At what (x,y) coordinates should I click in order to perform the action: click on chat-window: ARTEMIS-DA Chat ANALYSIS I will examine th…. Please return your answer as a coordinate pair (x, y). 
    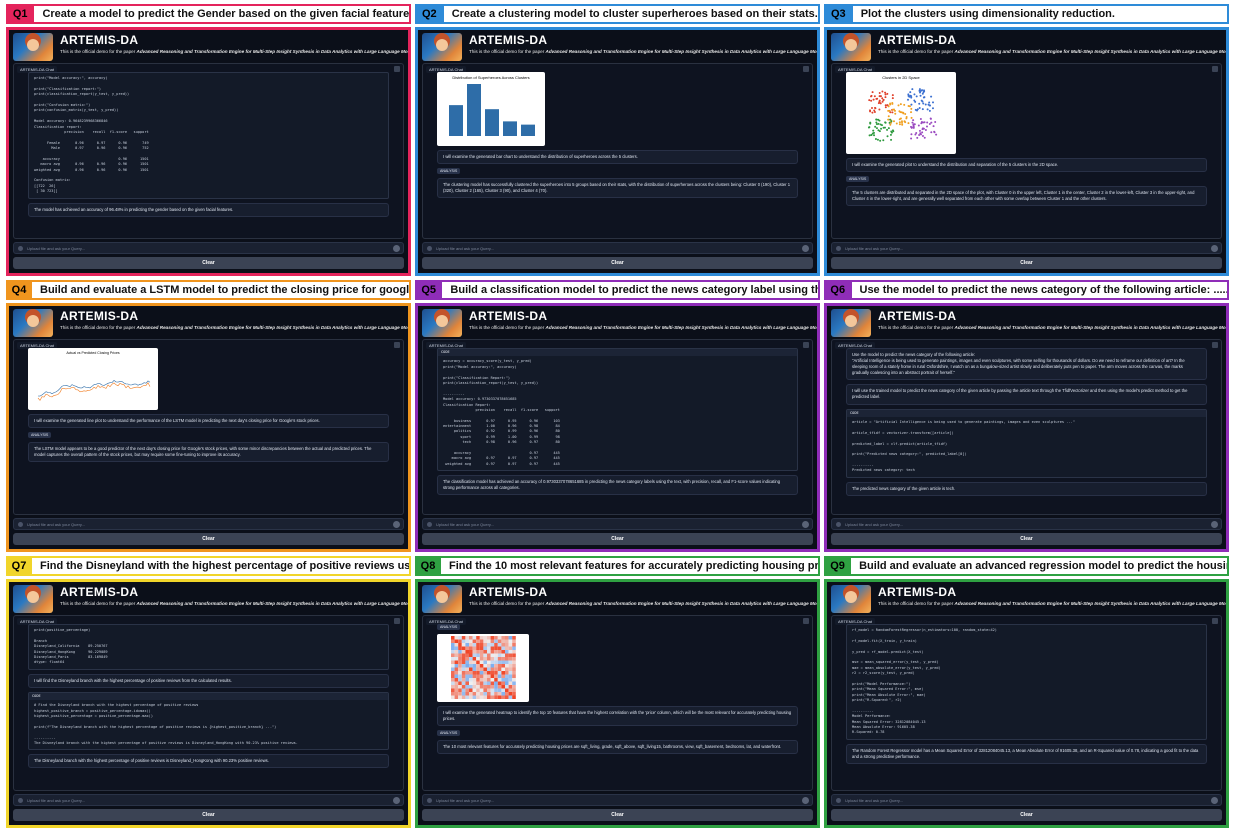
    Looking at the image, I should click on (617, 703).